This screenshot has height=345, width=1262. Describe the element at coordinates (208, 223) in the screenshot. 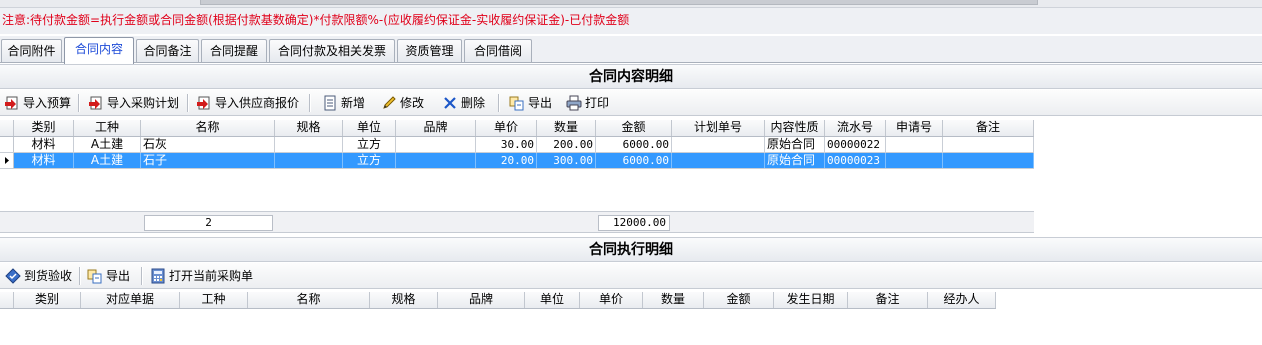

I see `row-count-summary: 2` at that location.